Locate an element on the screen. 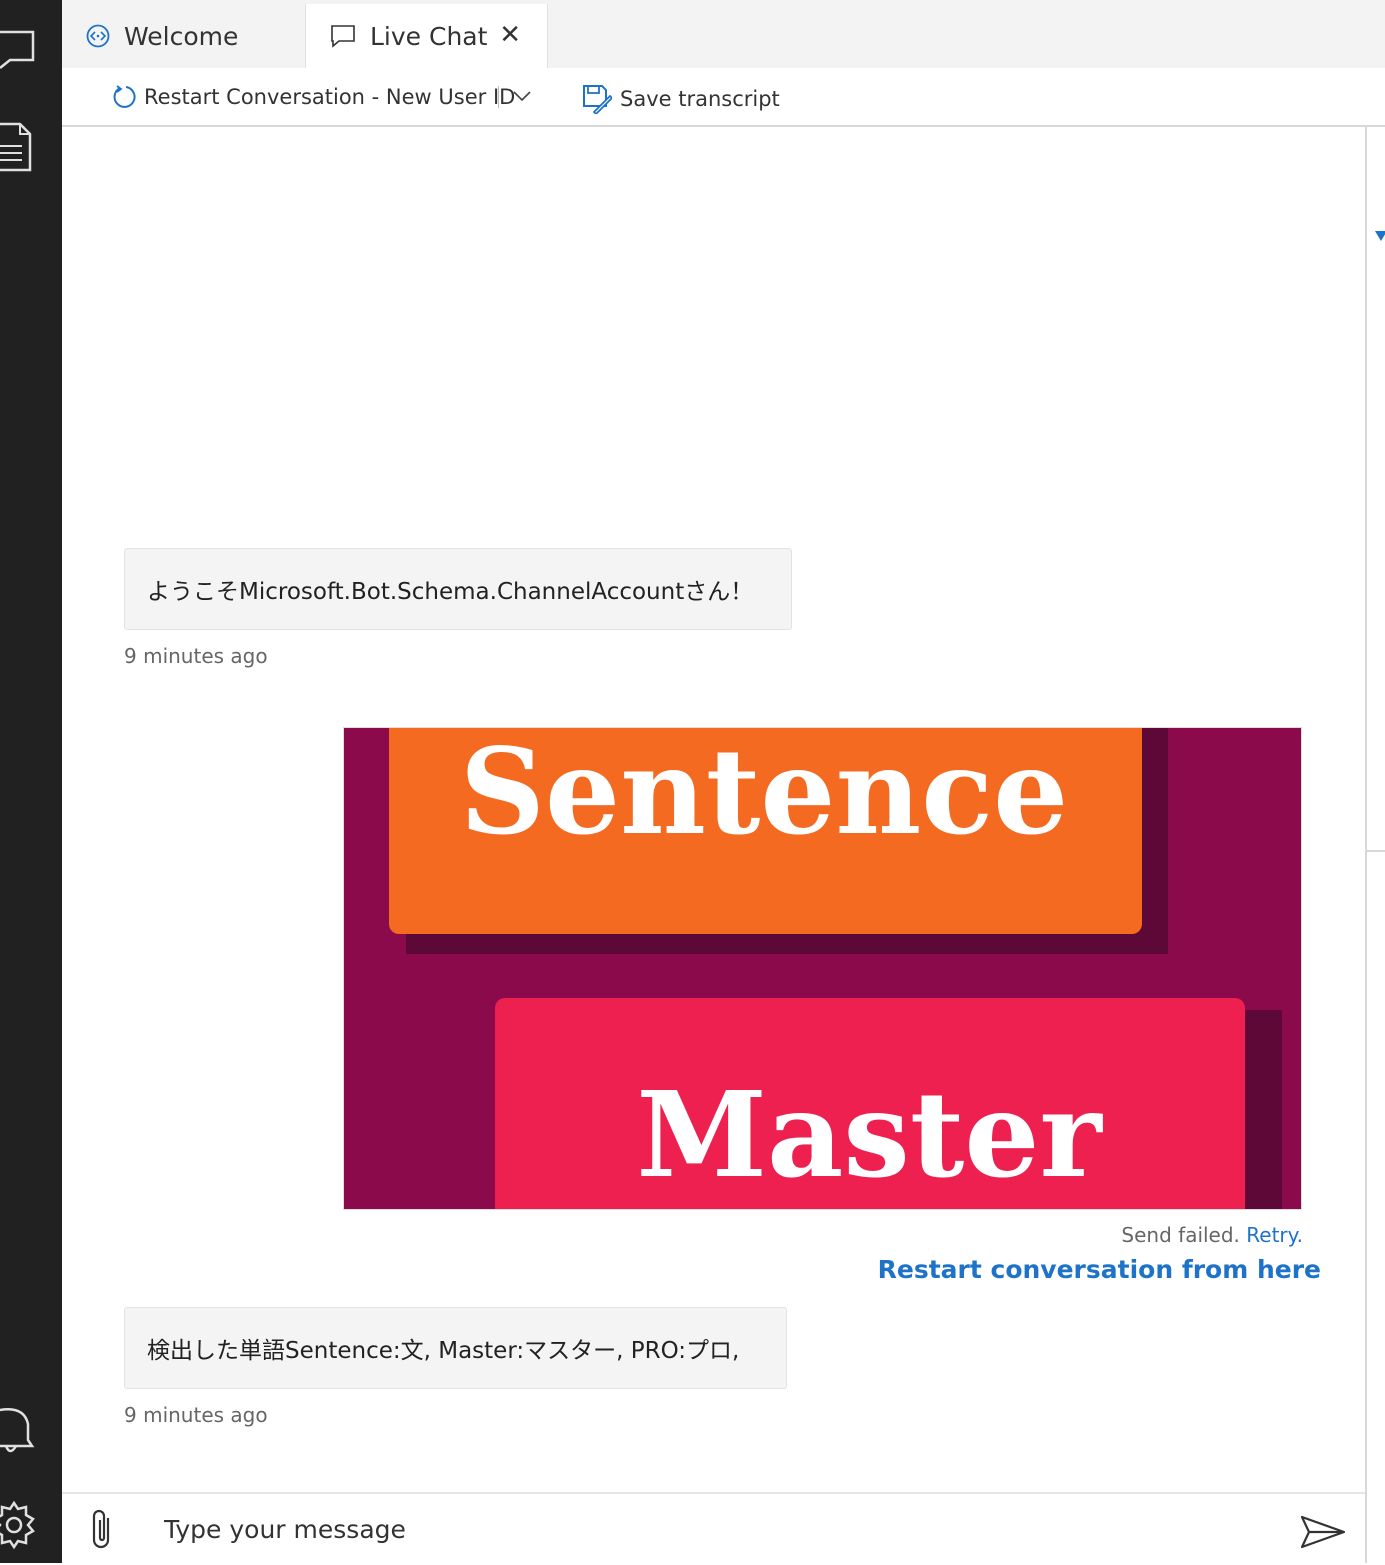 The width and height of the screenshot is (1385, 1565). restart-icon is located at coordinates (125, 97).